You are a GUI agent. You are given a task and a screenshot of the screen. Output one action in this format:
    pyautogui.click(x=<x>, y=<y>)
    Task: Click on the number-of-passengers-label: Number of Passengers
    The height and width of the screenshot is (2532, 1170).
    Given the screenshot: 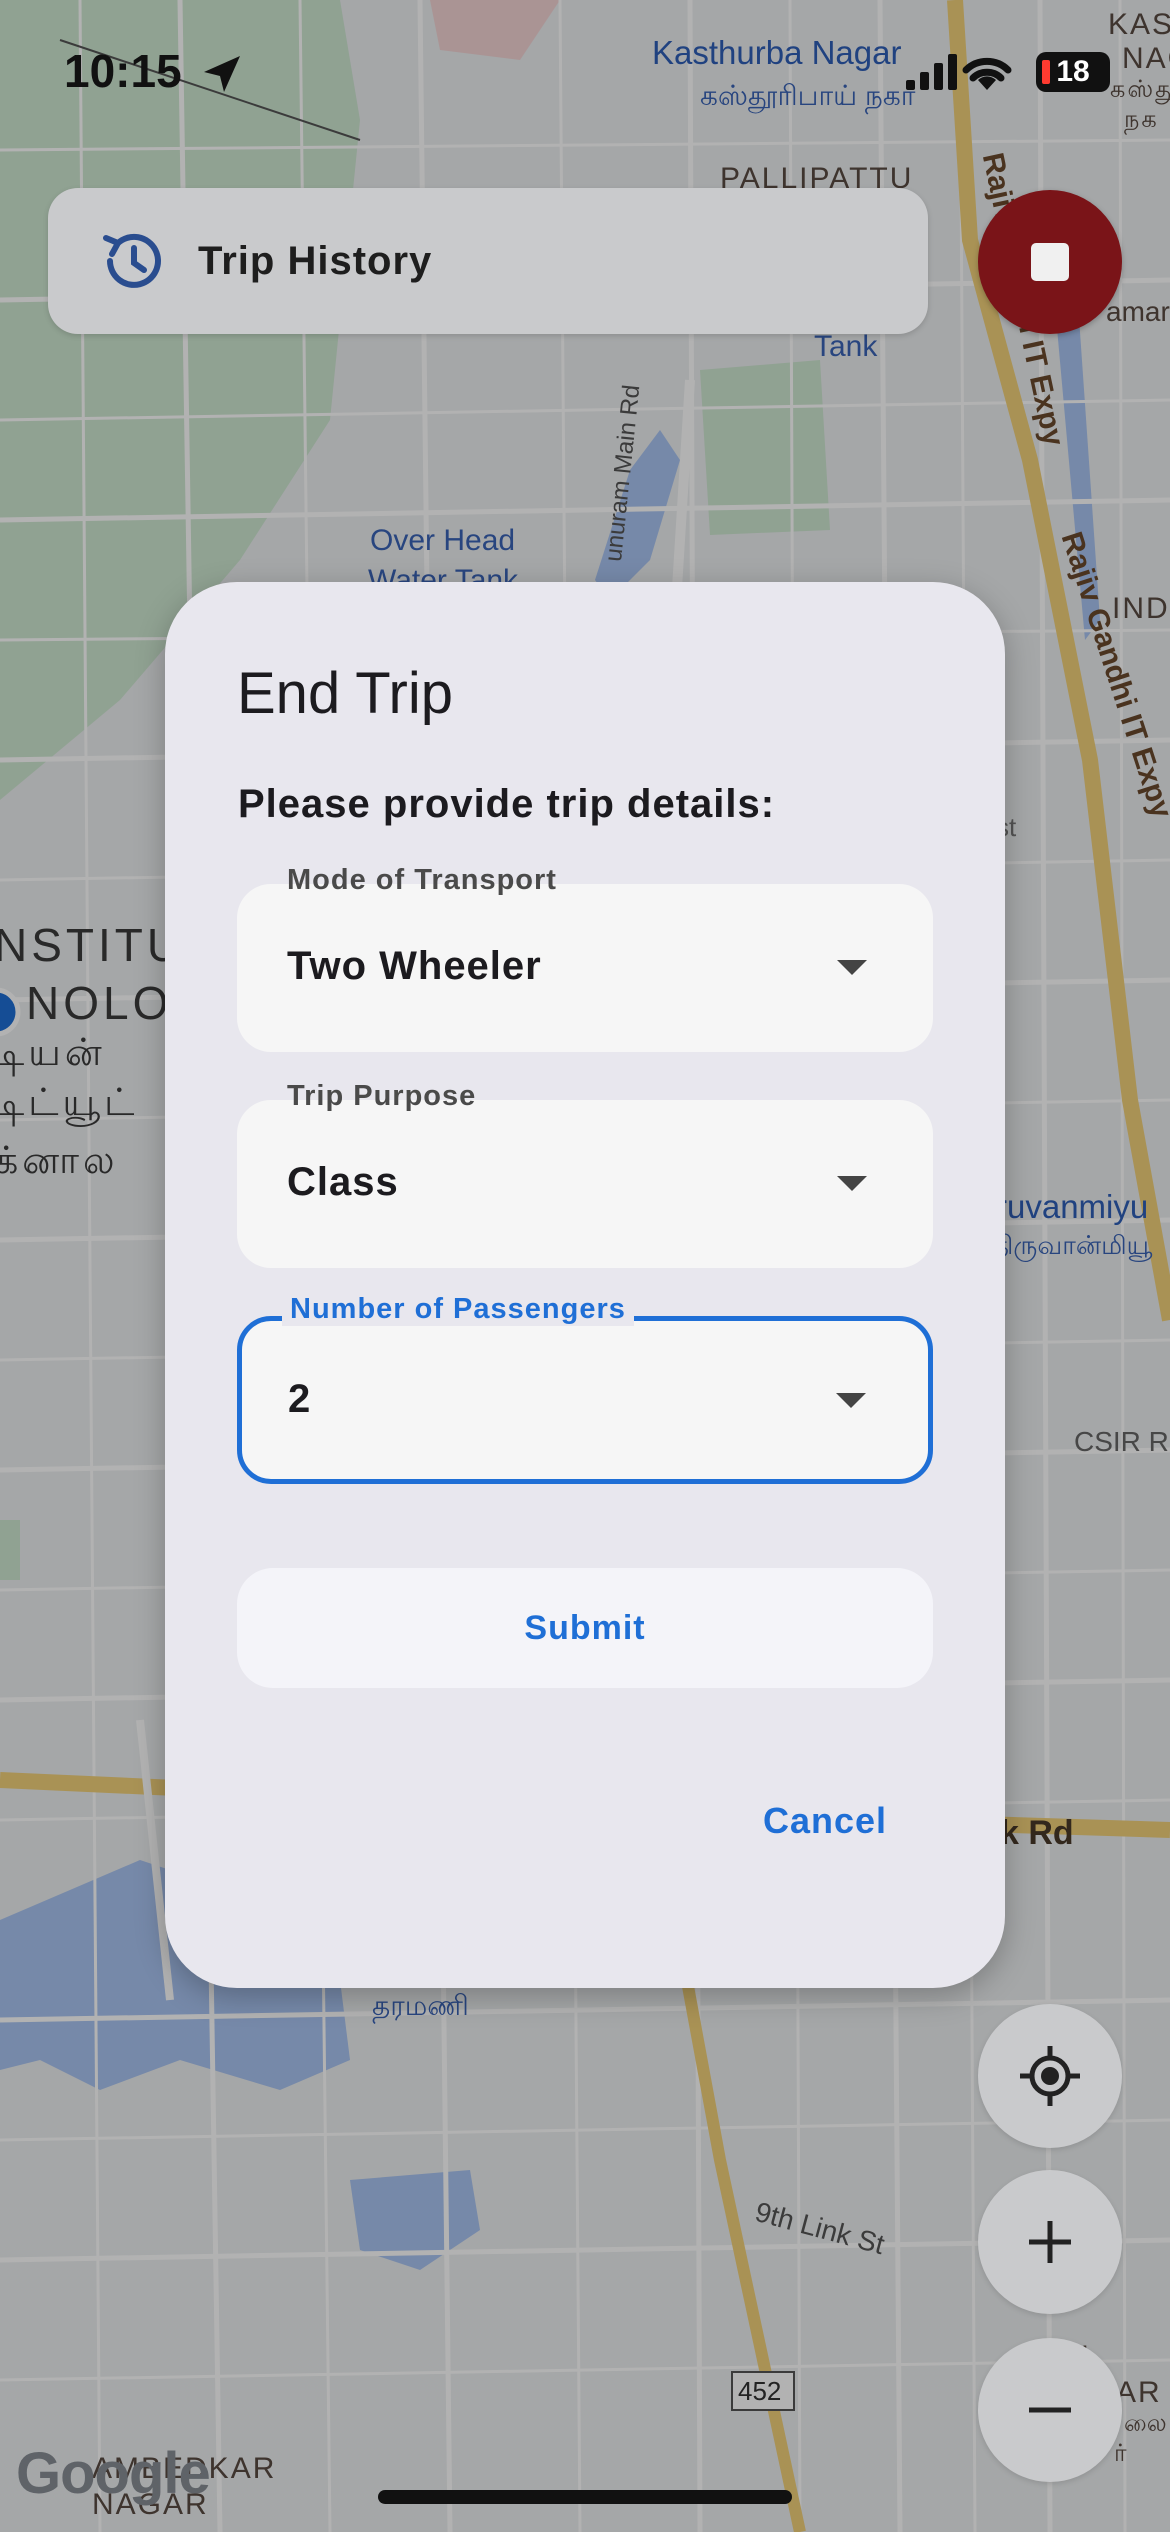 What is the action you would take?
    pyautogui.click(x=458, y=1309)
    